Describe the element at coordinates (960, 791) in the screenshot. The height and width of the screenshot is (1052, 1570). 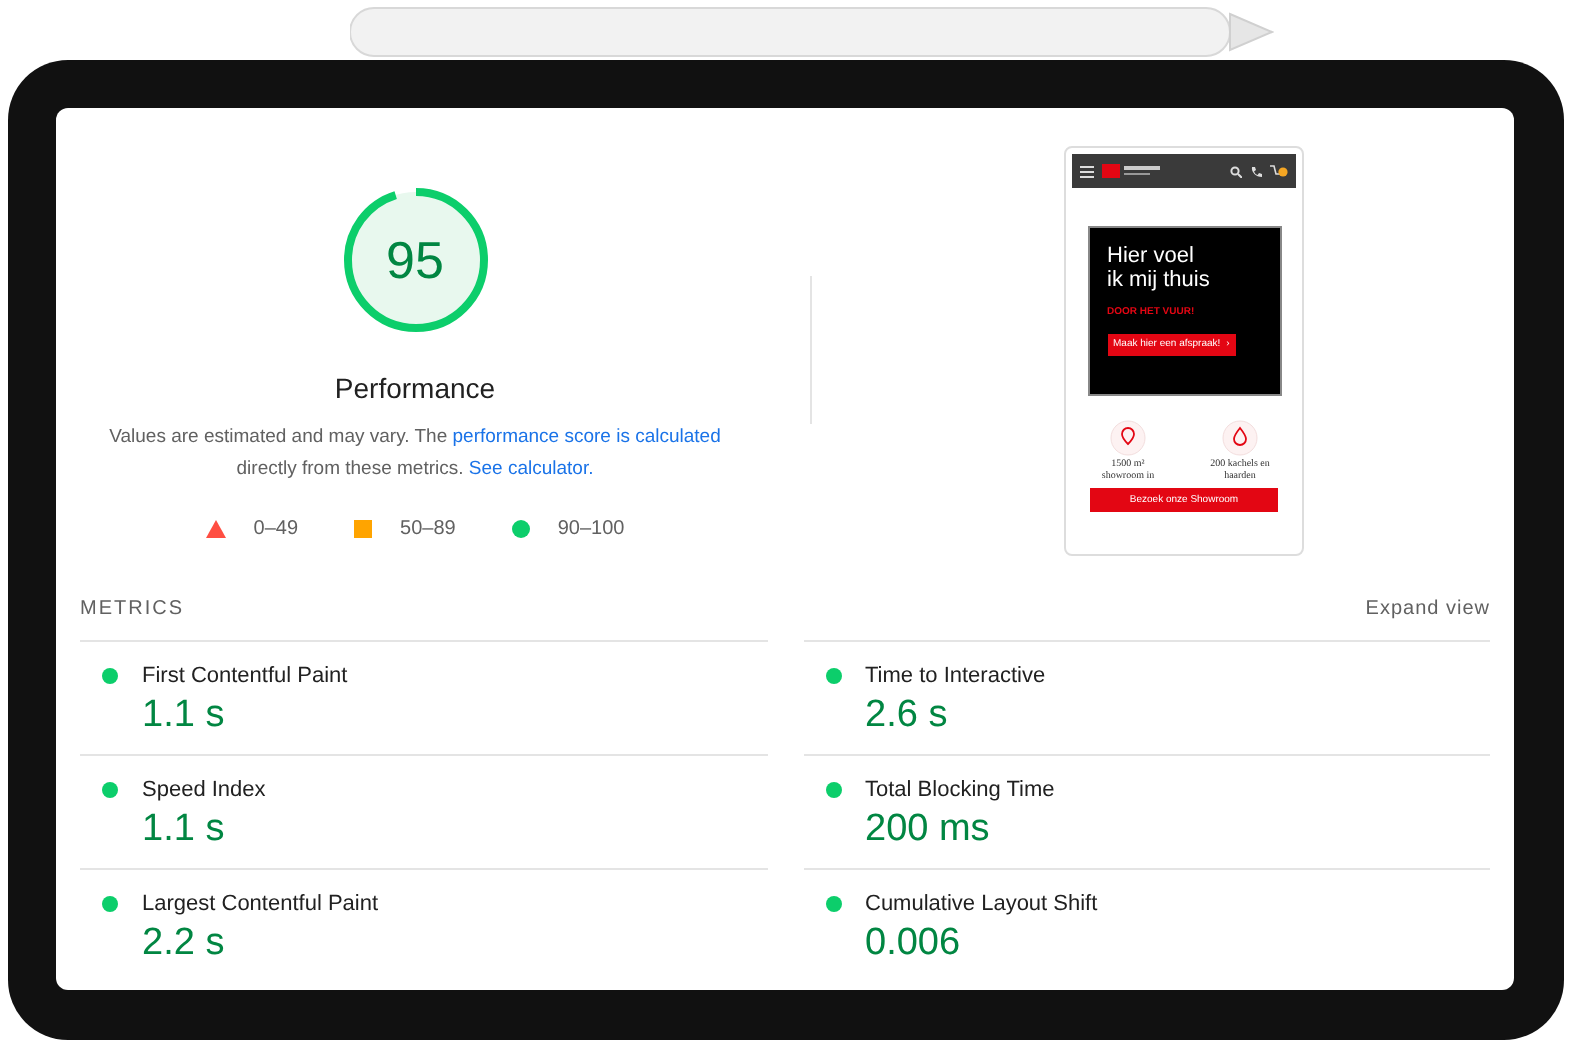
I see `metric-name: Total Blocking Time` at that location.